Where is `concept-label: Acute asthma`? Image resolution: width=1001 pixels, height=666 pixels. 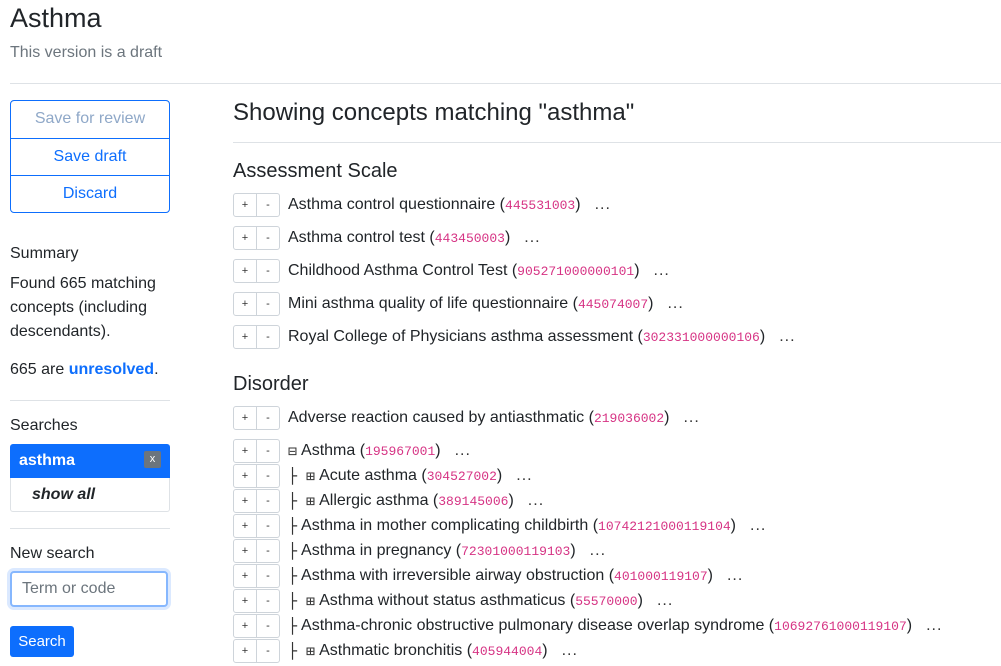 concept-label: Acute asthma is located at coordinates (368, 475).